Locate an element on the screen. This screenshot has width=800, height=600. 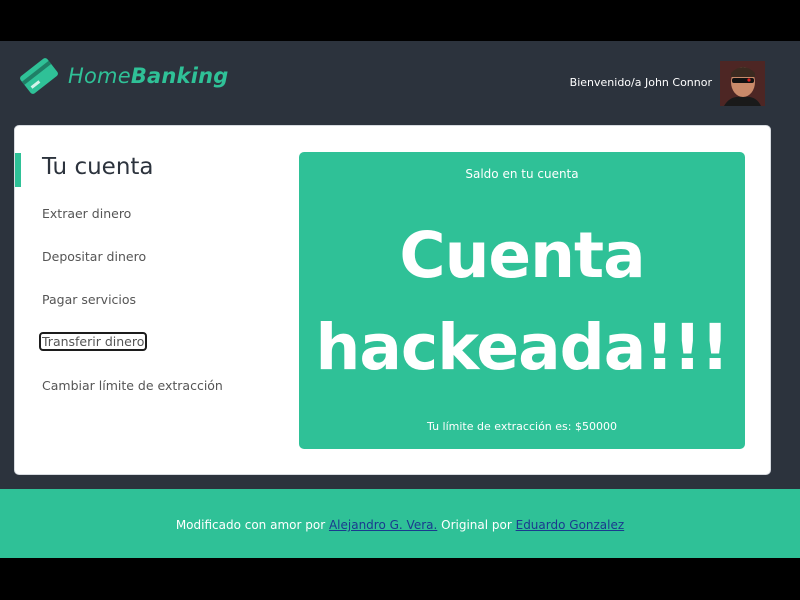
author-link: Alejandro G. Vera. is located at coordinates (383, 525).